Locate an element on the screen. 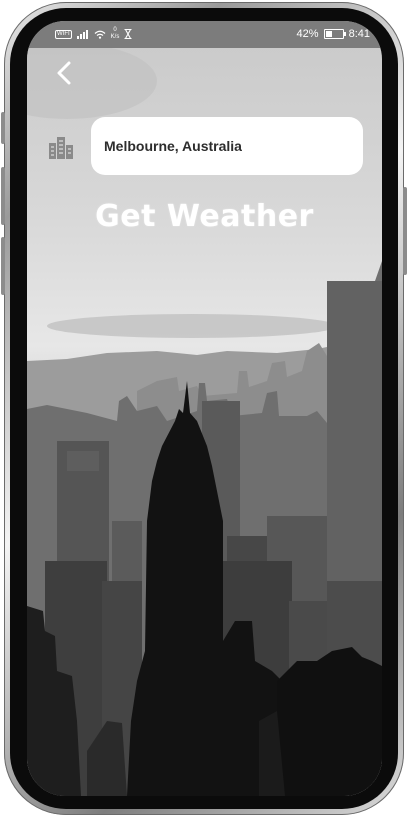 The image size is (408, 817). wifi-icon is located at coordinates (100, 34).